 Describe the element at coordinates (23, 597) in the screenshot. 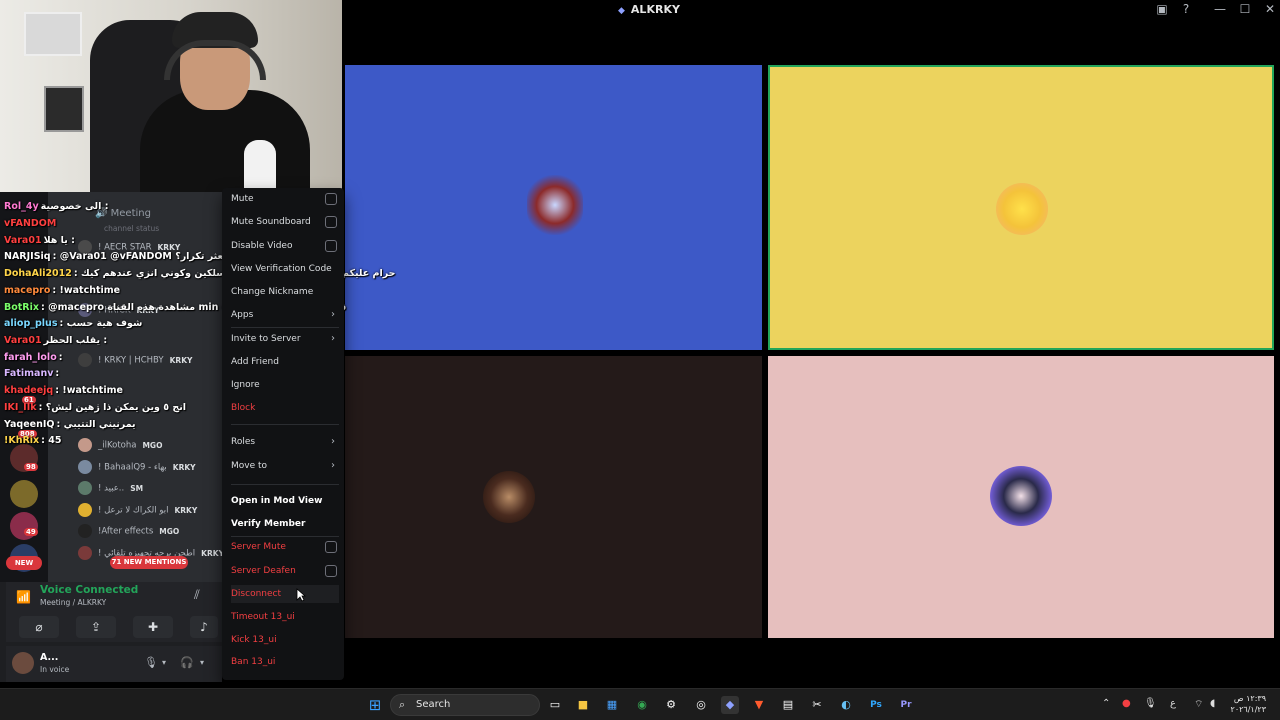

I see `signal-icon: 📶` at that location.